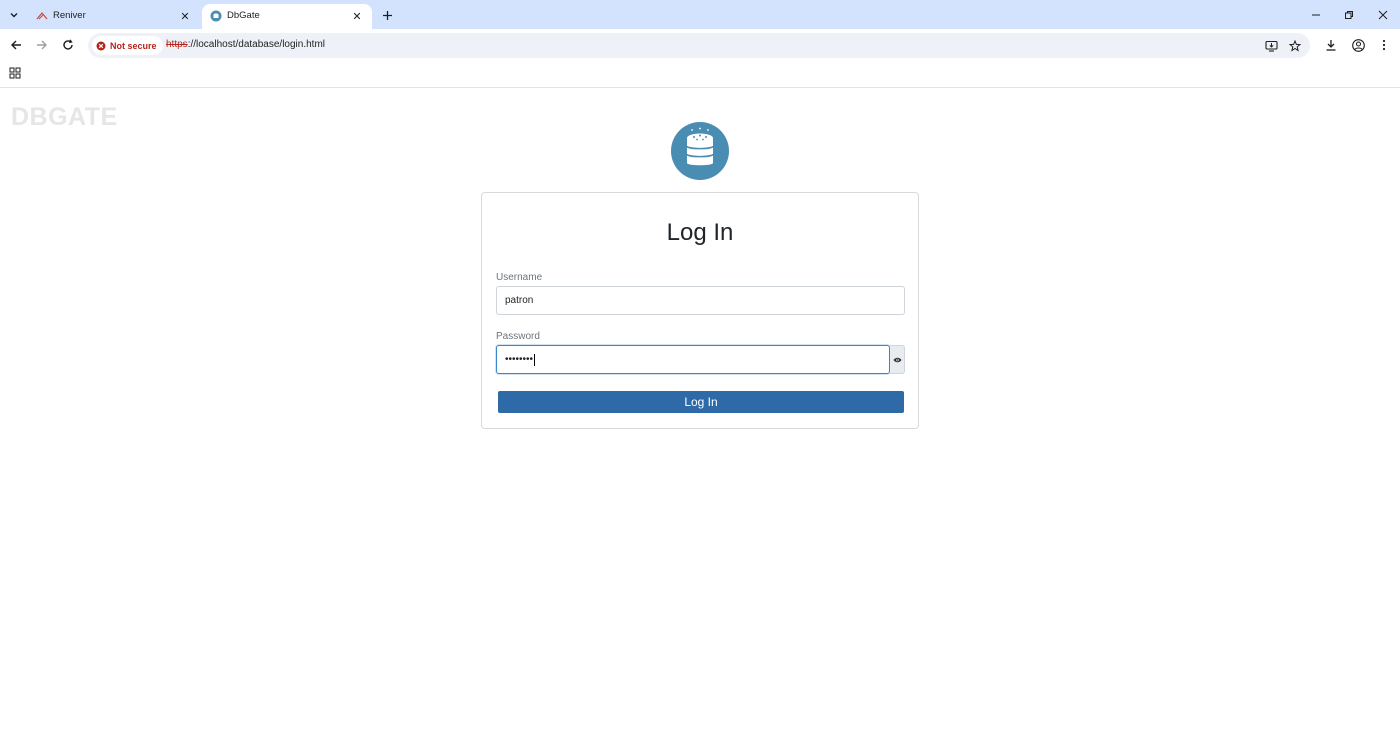 The height and width of the screenshot is (752, 1400). Describe the element at coordinates (64, 117) in the screenshot. I see `brand-watermark: DBGATE` at that location.